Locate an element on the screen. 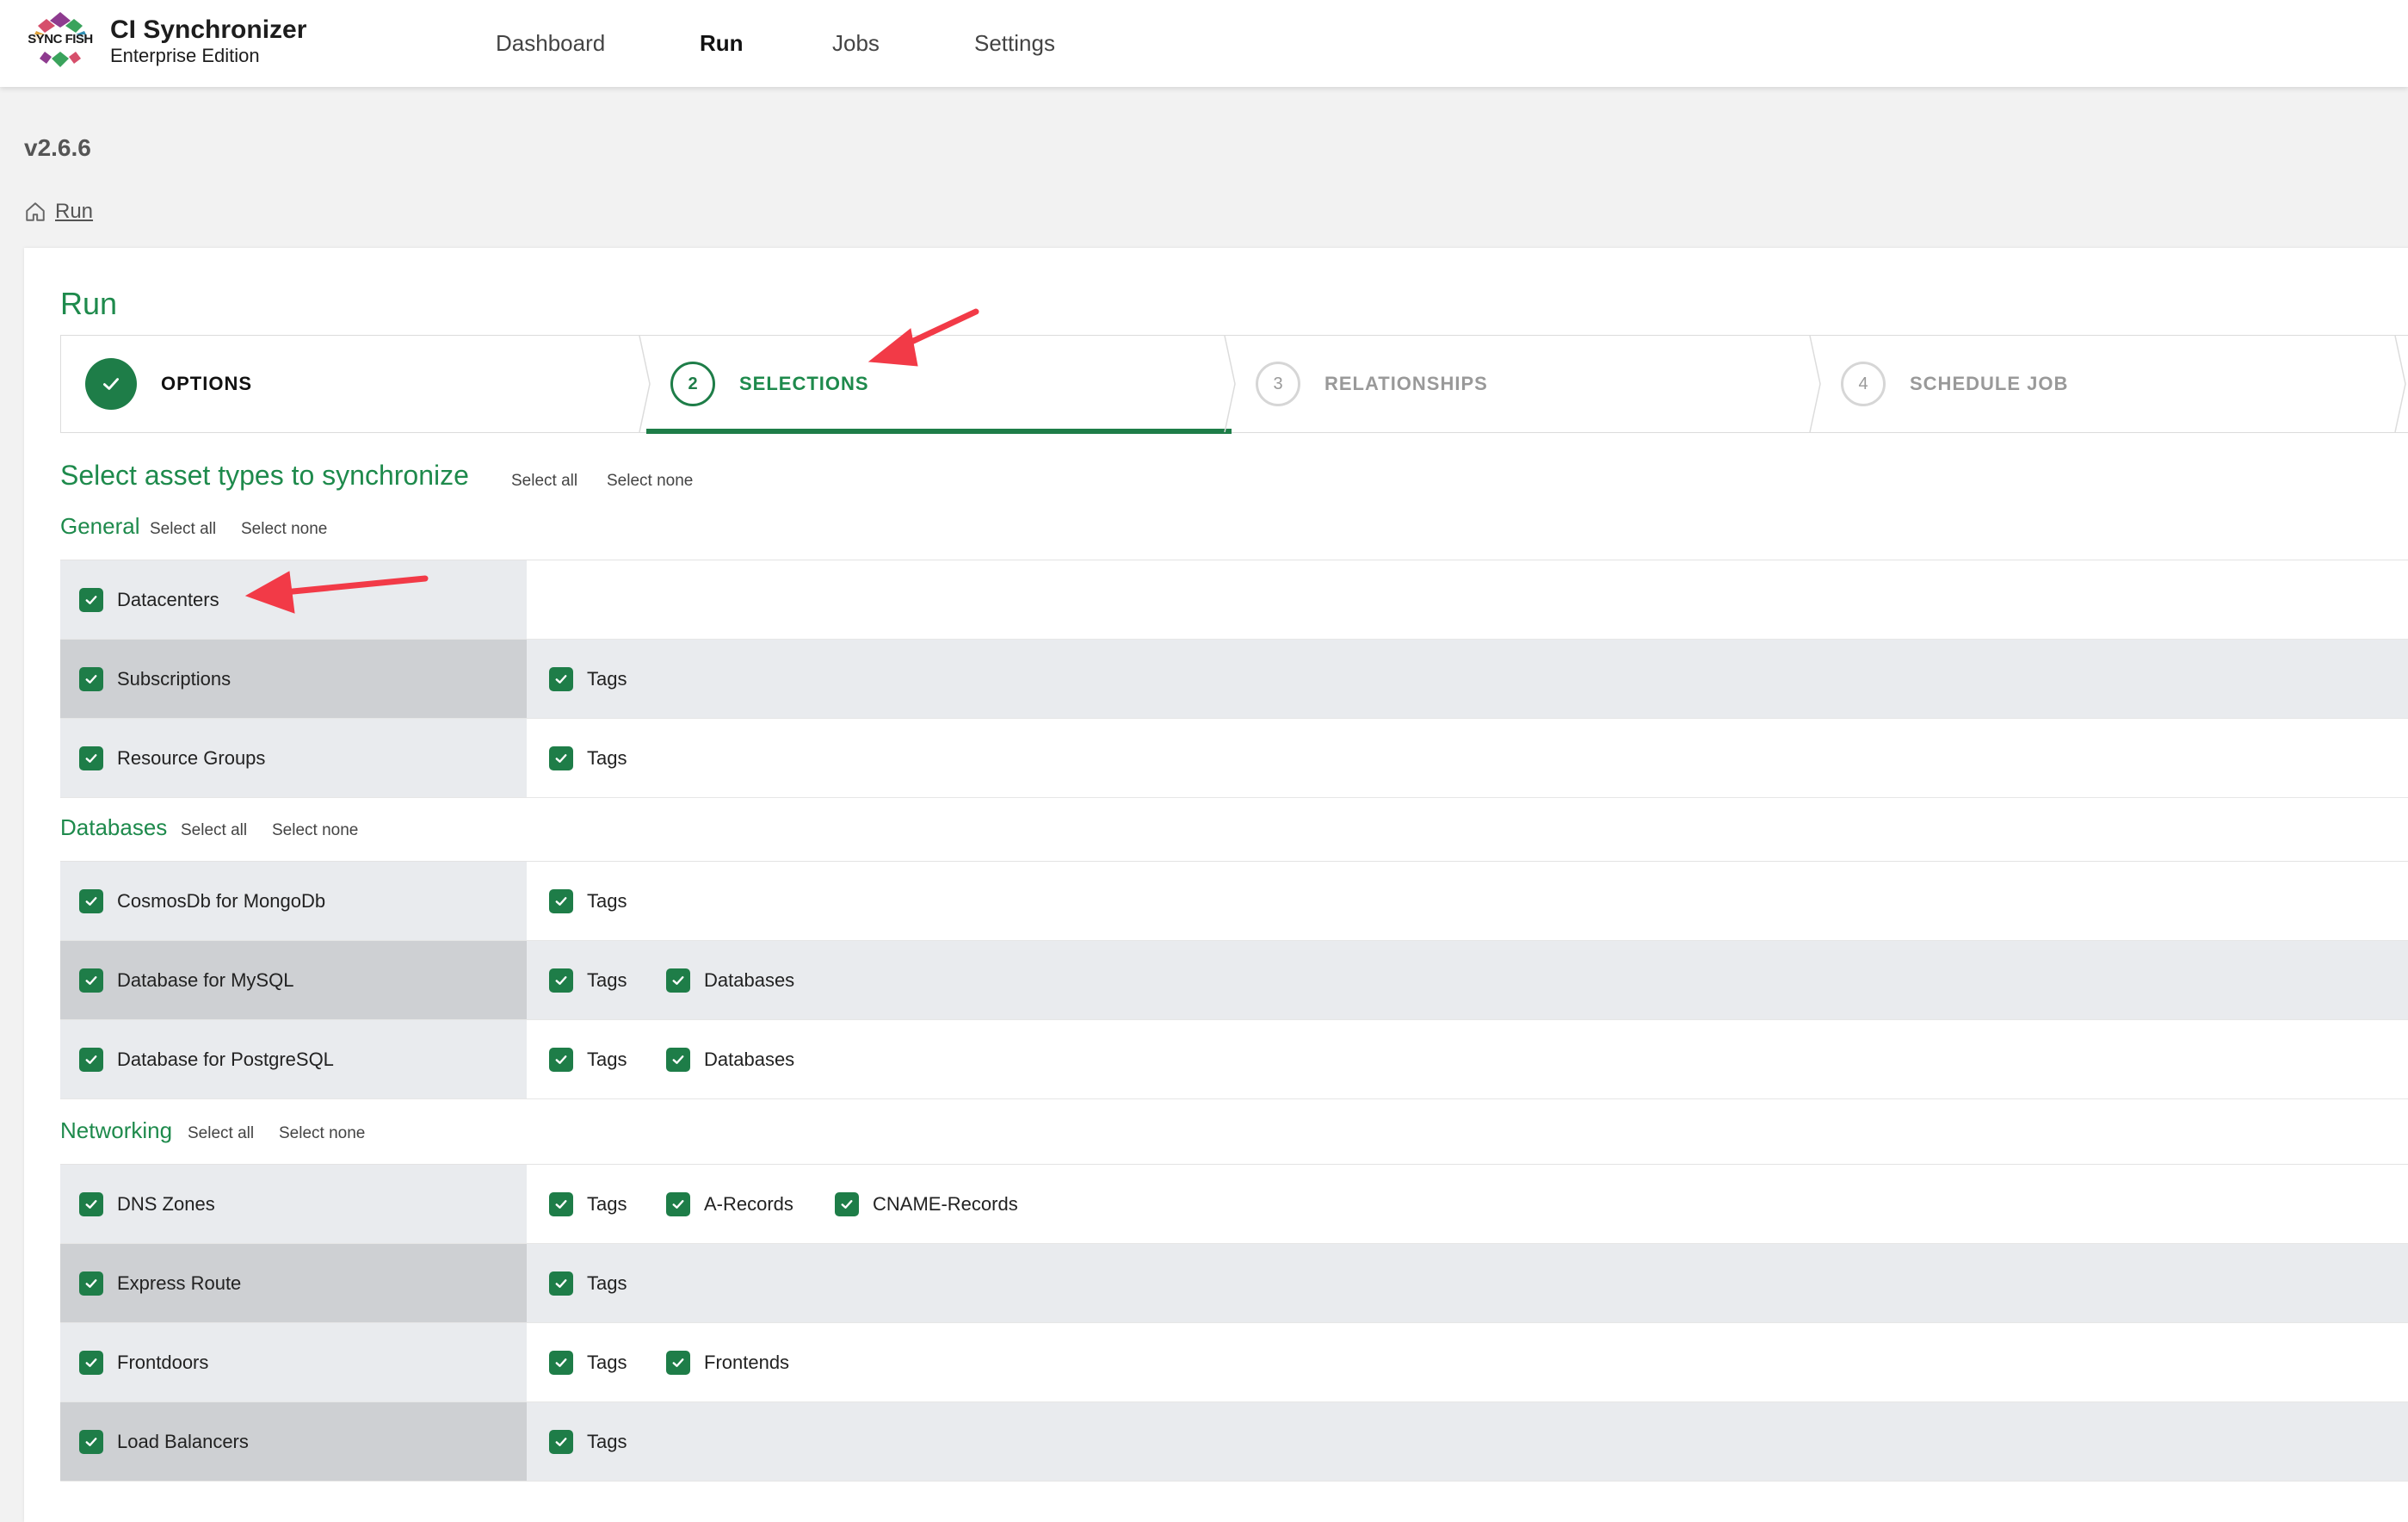 This screenshot has height=1522, width=2408. option-checkbox: A-Records is located at coordinates (729, 1204).